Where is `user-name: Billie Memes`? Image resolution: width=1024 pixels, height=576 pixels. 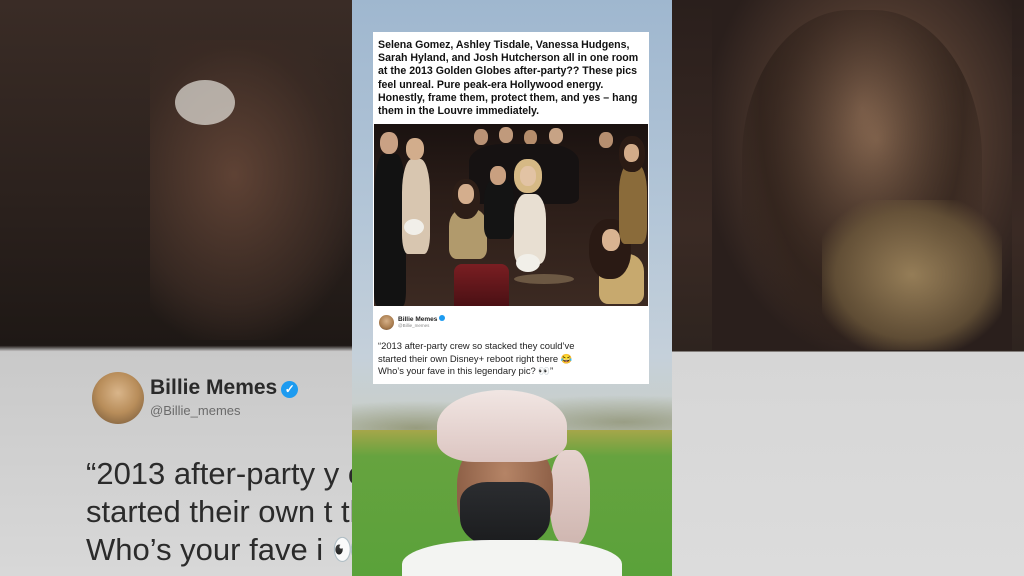
user-name: Billie Memes is located at coordinates (422, 319).